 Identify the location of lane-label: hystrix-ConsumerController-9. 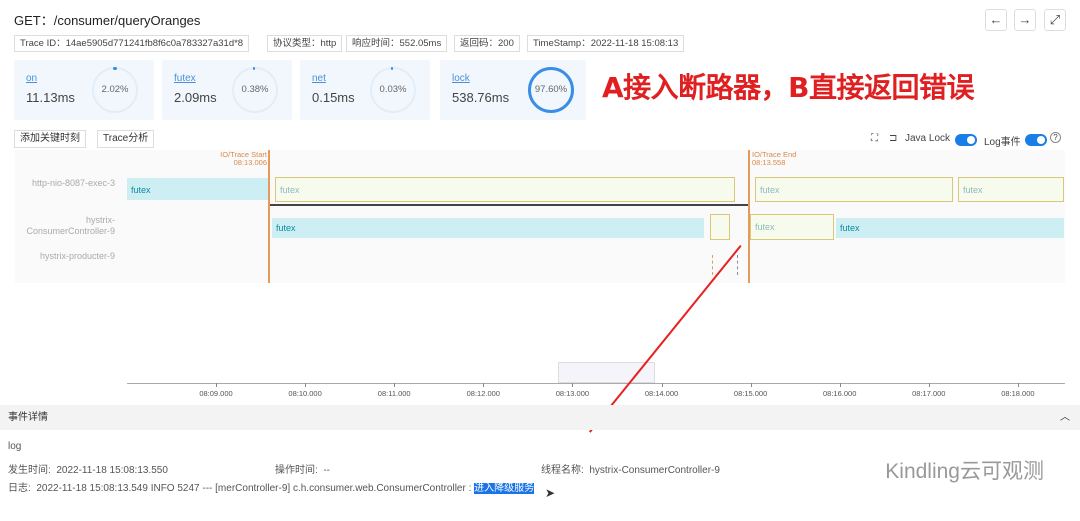
(70, 225).